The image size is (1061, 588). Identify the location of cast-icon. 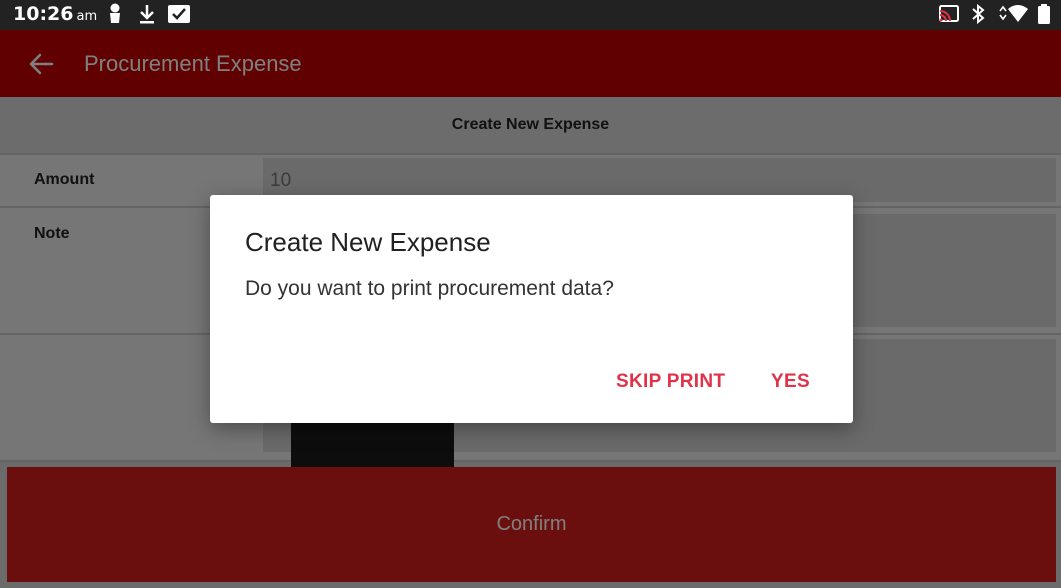
(949, 13).